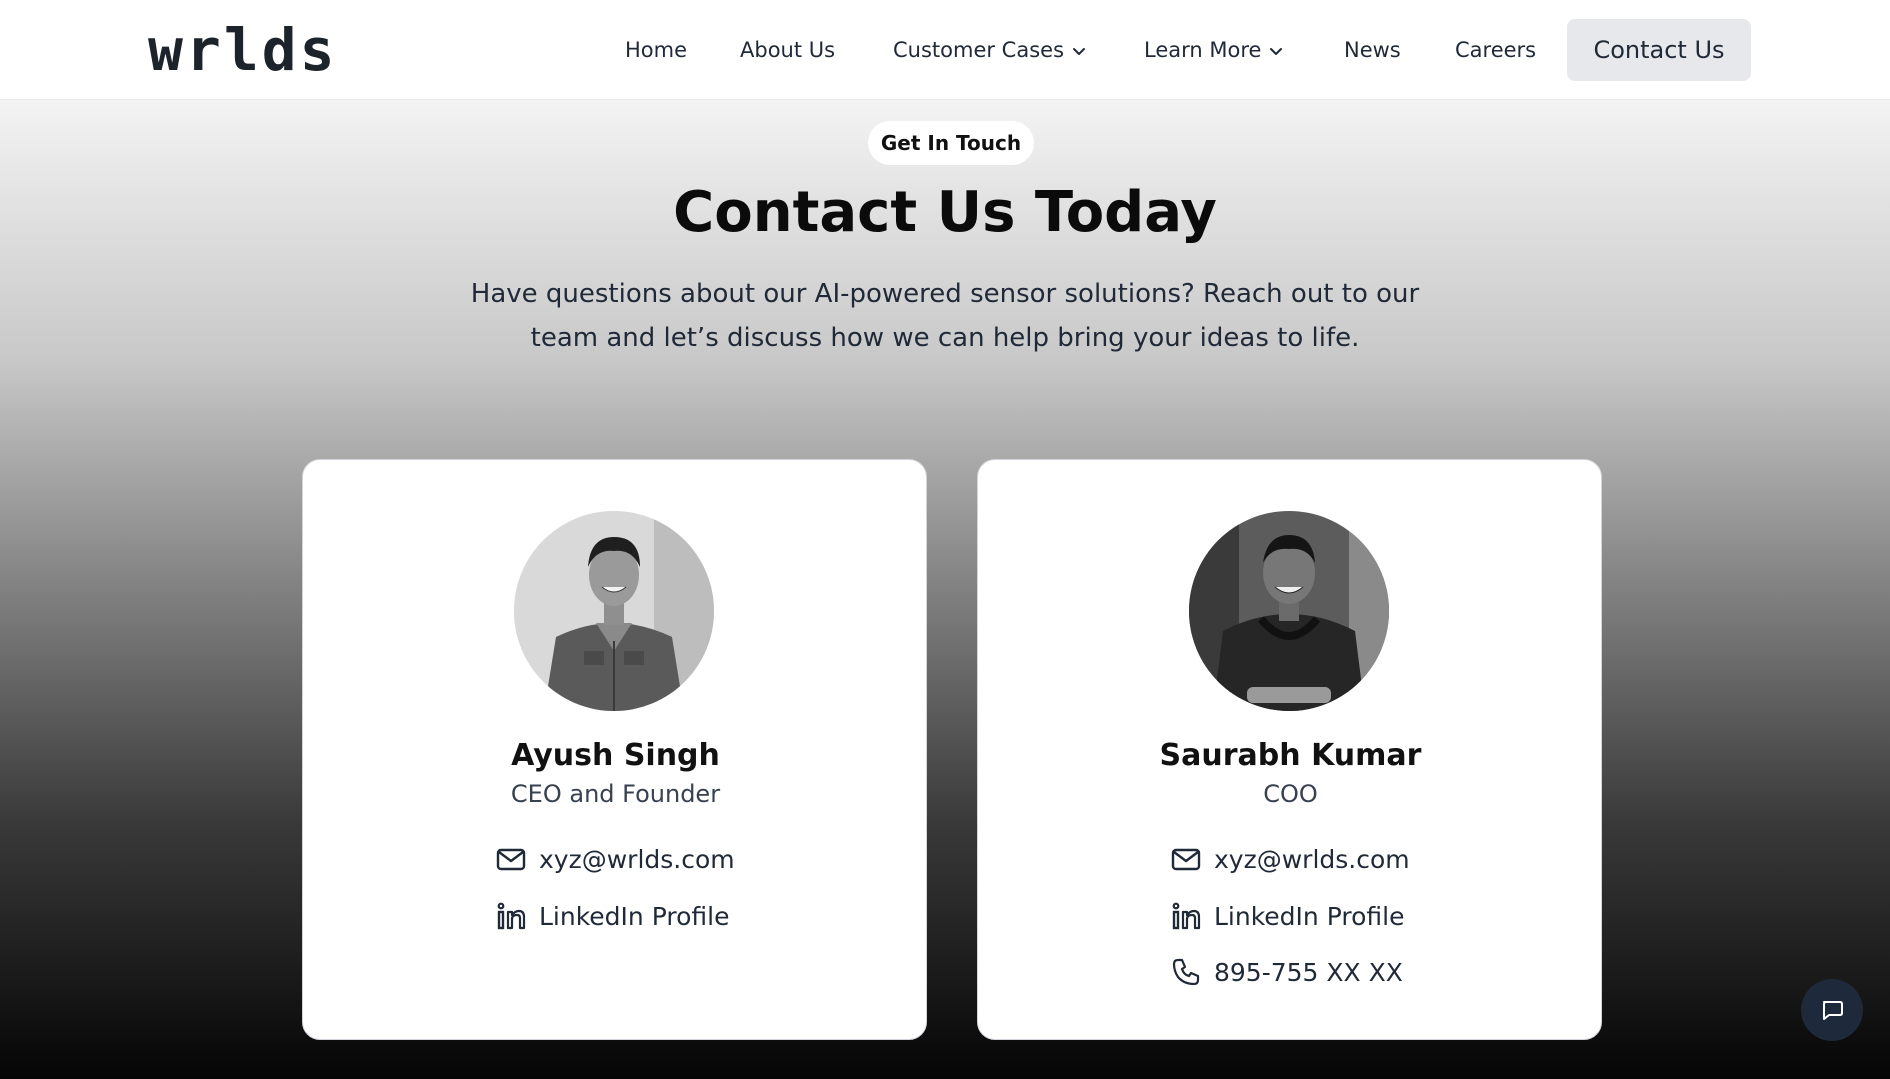  Describe the element at coordinates (1659, 50) in the screenshot. I see `contact-us-button: Contact Us` at that location.